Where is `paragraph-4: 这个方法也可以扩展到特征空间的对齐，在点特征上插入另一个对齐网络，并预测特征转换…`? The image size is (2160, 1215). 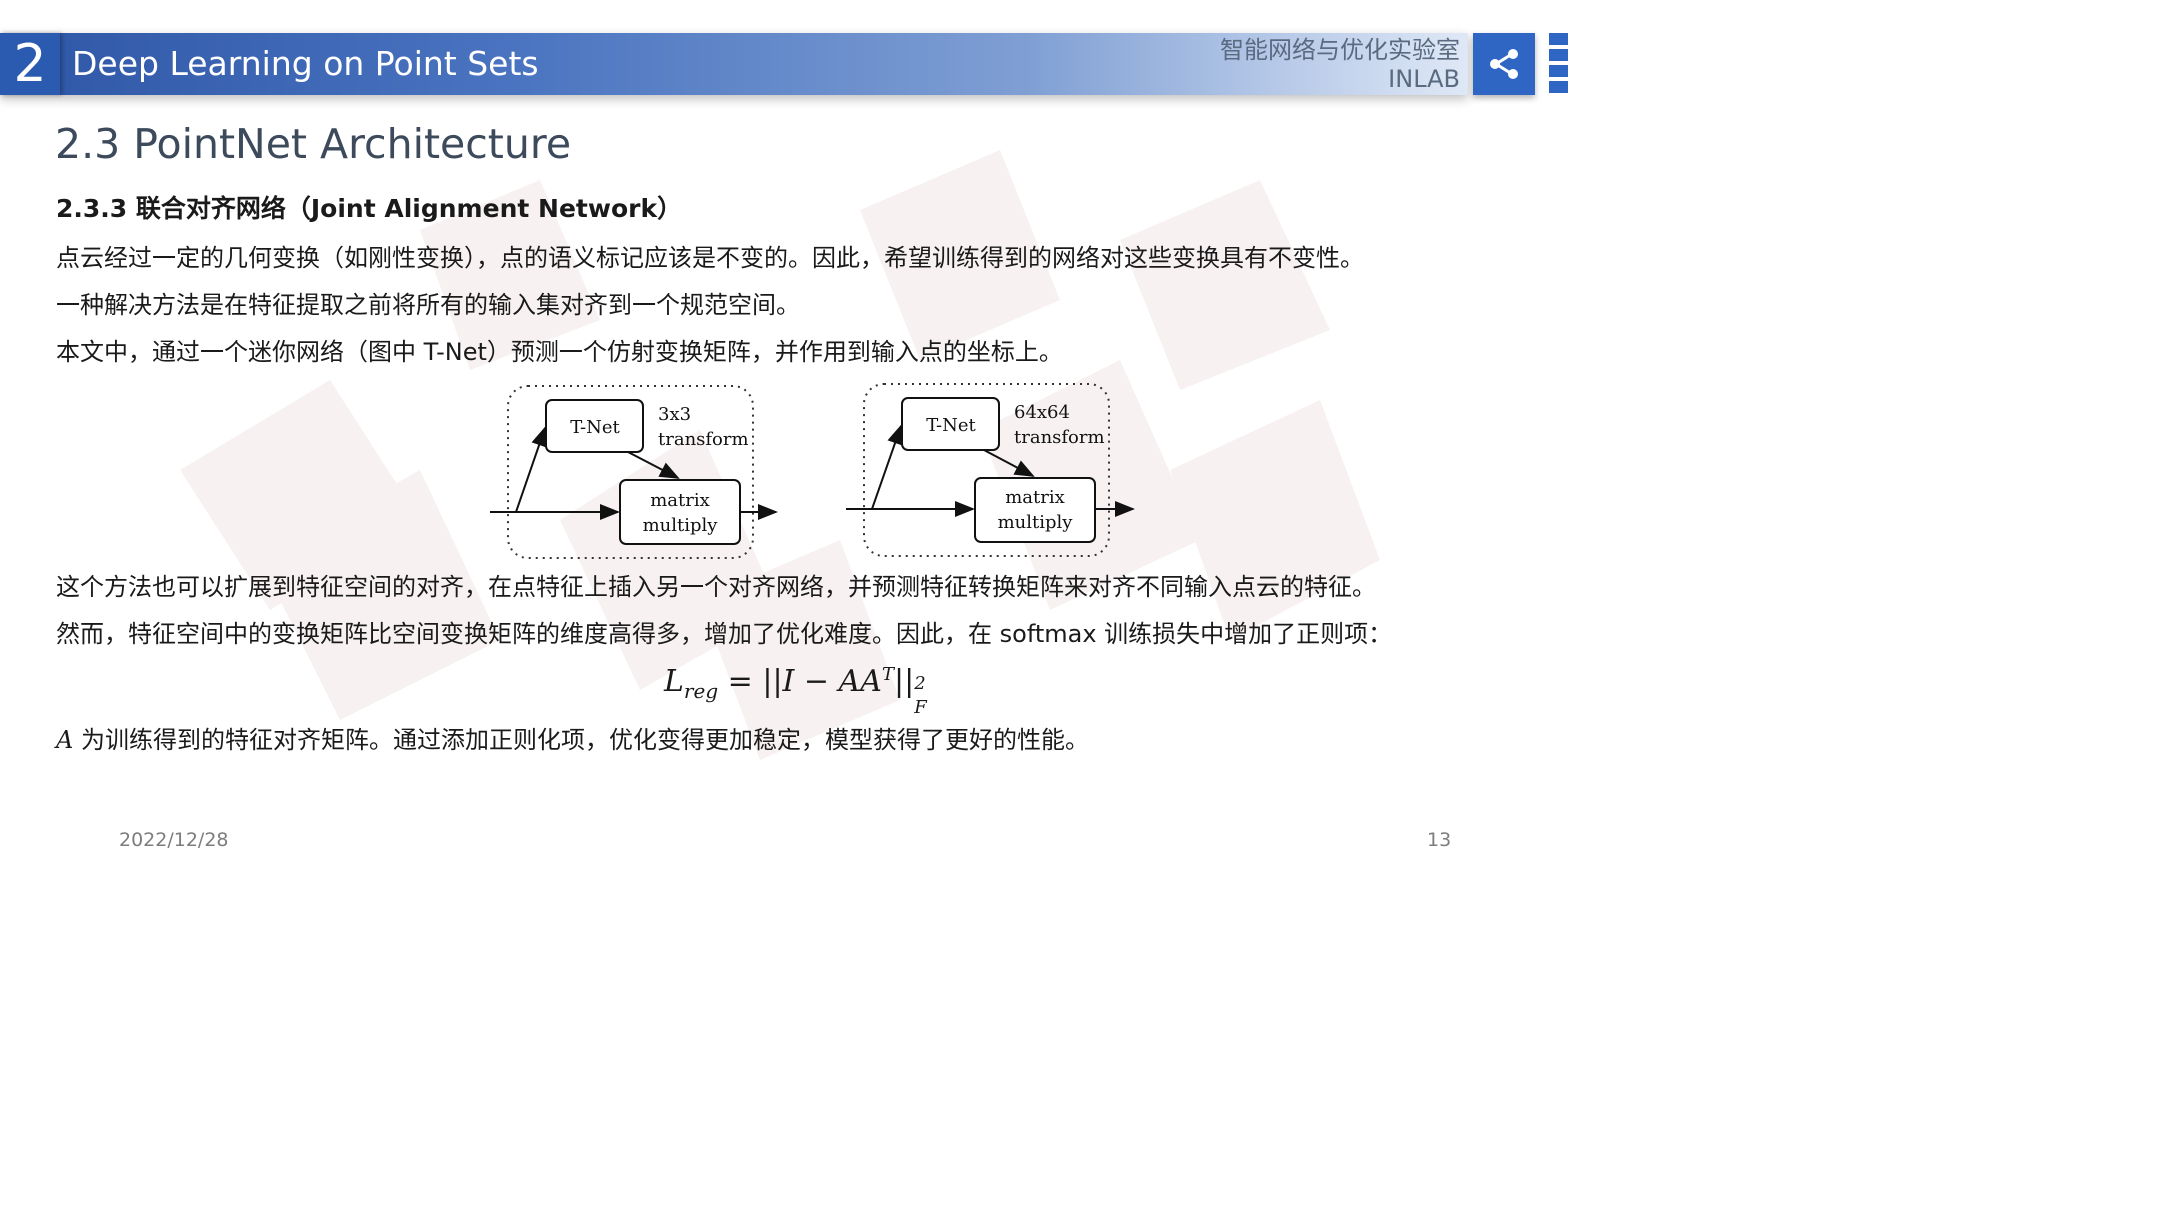 paragraph-4: 这个方法也可以扩展到特征空间的对齐，在点特征上插入另一个对齐网络，并预测特征转换… is located at coordinates (716, 587).